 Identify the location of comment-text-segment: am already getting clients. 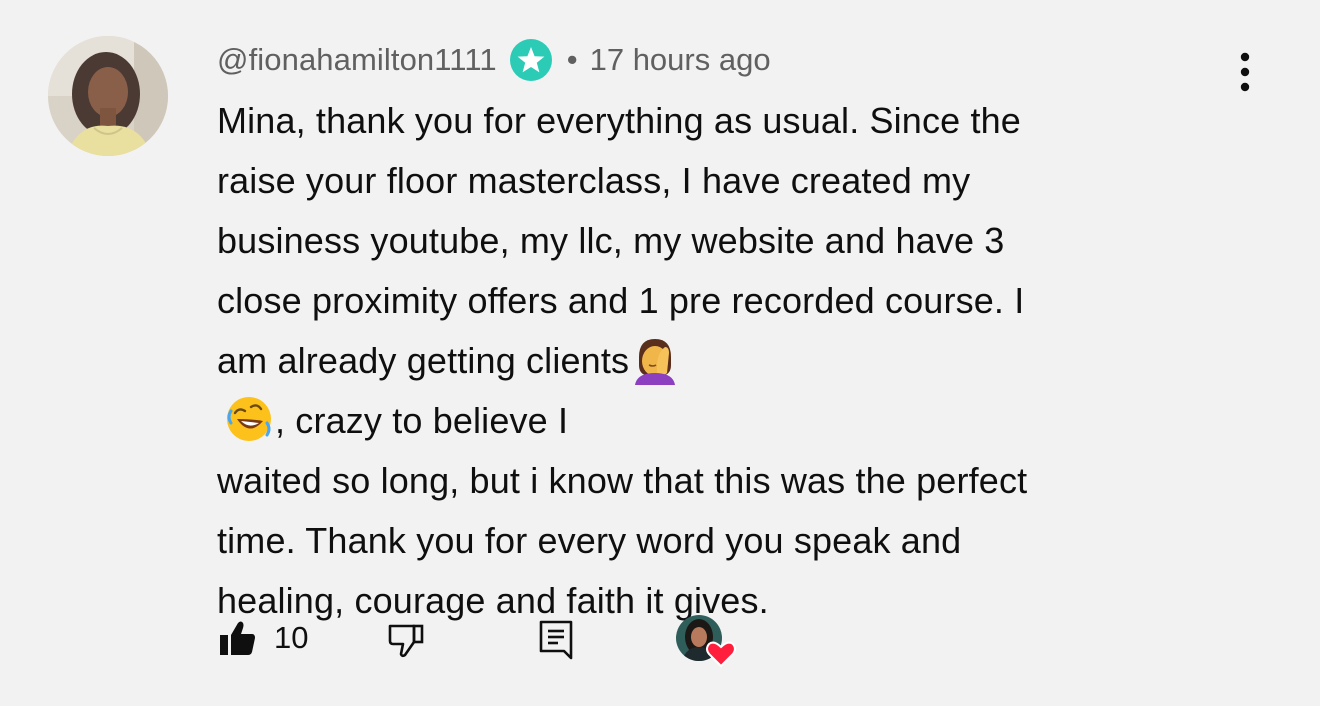
(423, 360).